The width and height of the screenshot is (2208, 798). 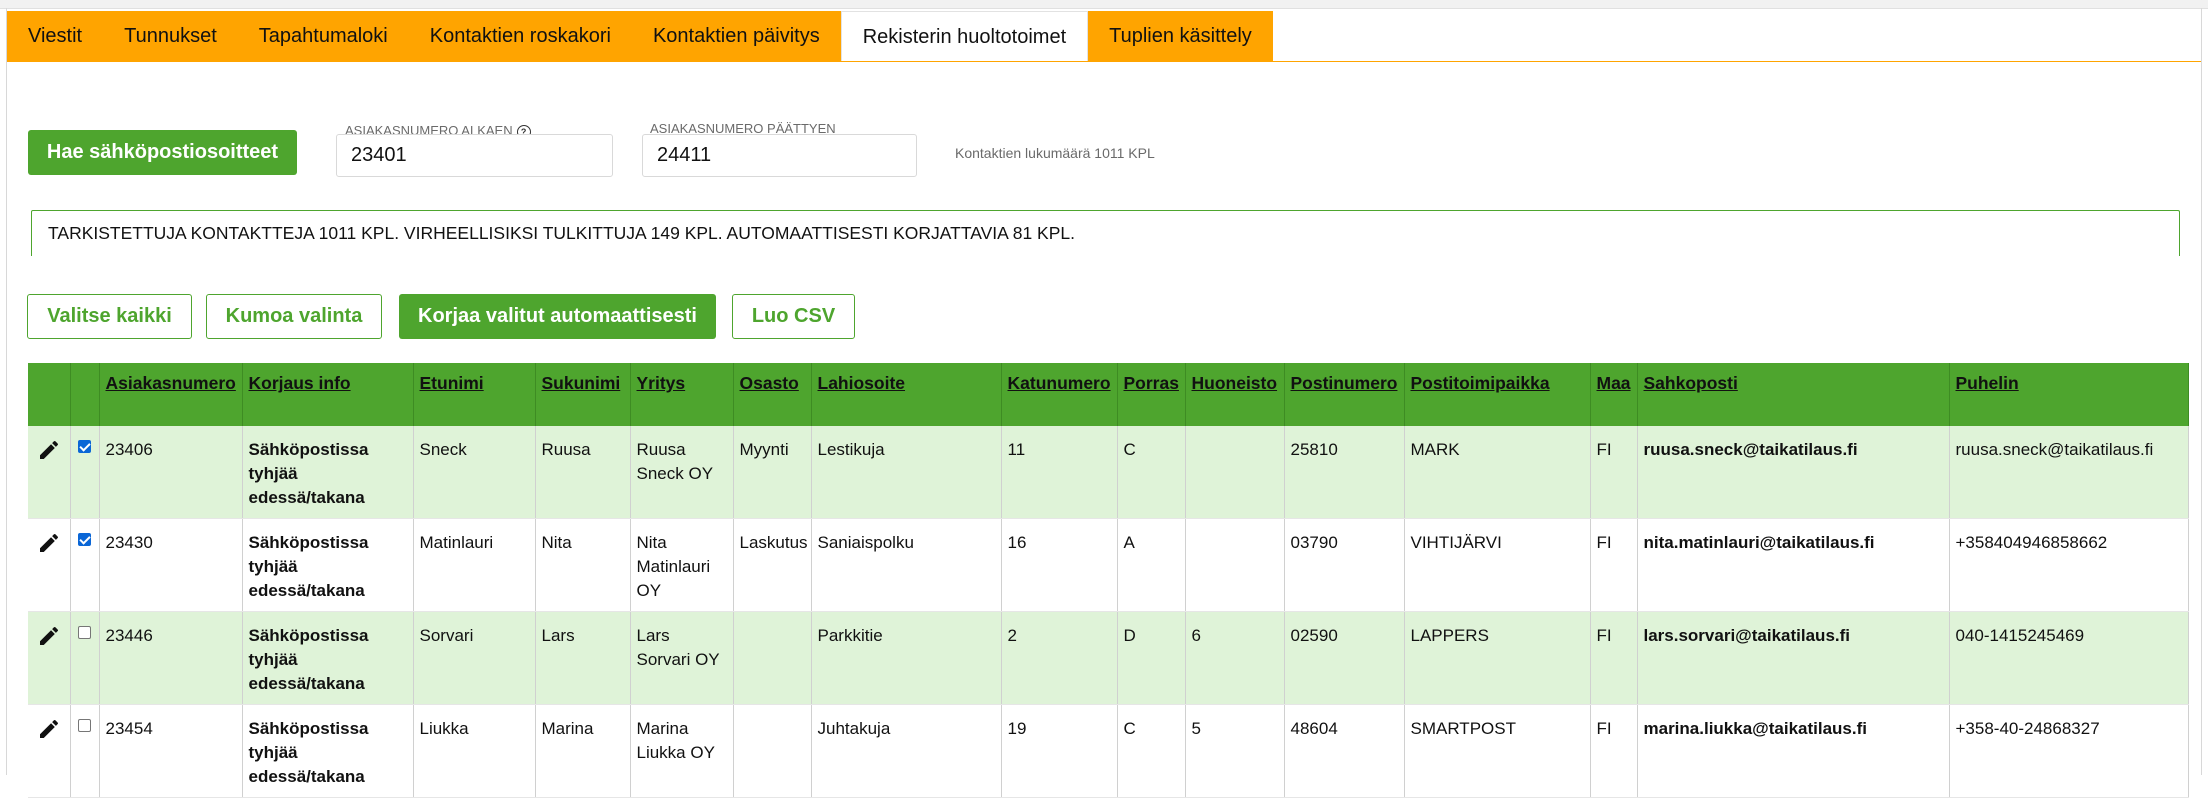 I want to click on col-huoneisto: Huoneisto, so click(x=1235, y=394).